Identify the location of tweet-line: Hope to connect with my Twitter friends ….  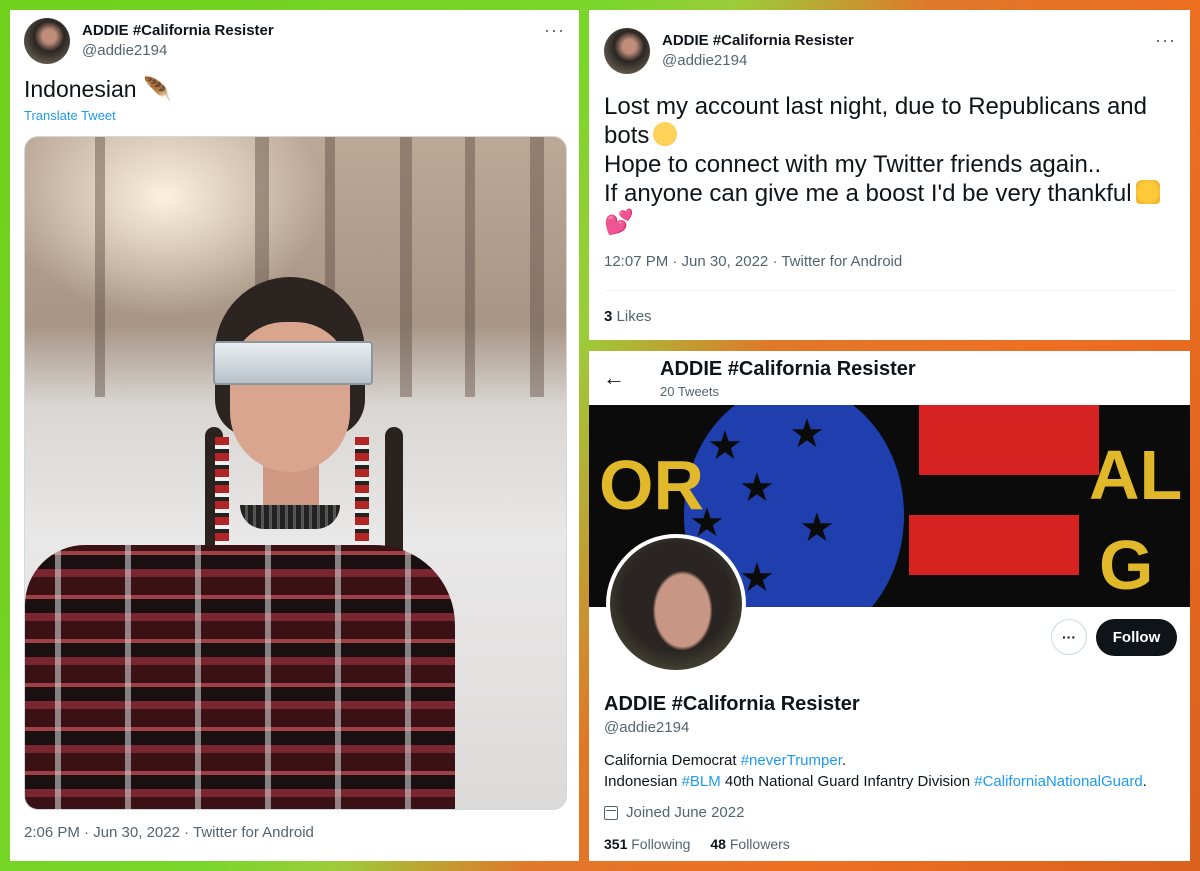
(853, 164).